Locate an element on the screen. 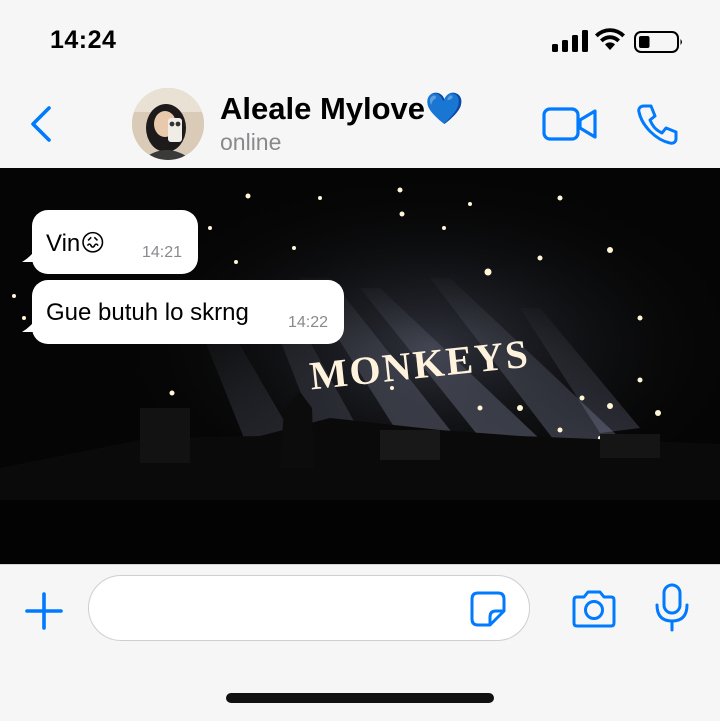  plus-icon is located at coordinates (44, 611).